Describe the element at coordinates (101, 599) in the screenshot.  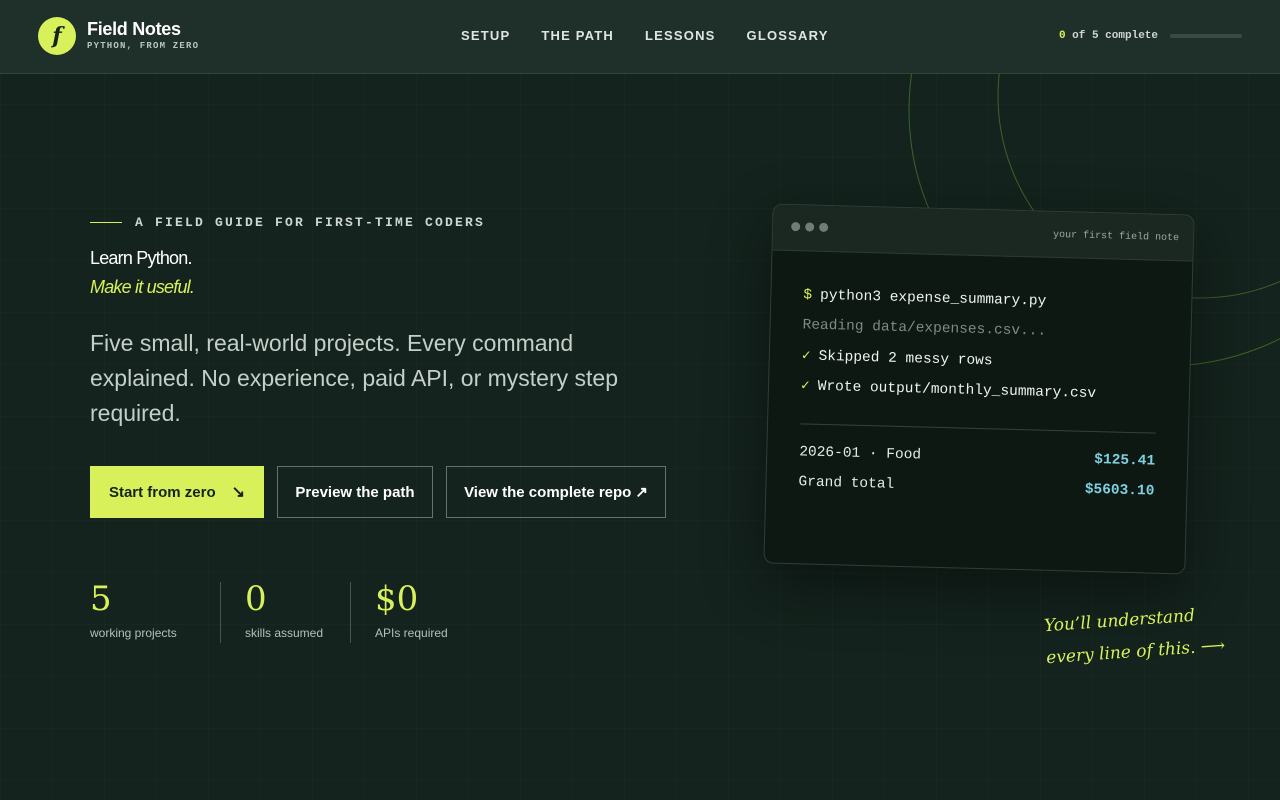
I see `stat-value: 5` at that location.